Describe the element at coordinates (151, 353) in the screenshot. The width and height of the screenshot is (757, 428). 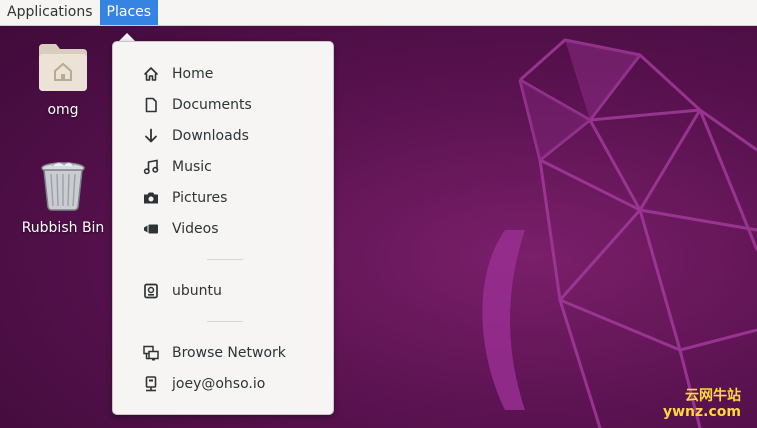
I see `network-icon` at that location.